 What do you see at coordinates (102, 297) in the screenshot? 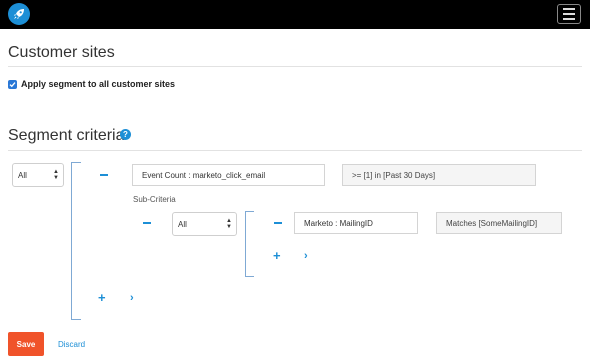
I see `add-criterion-icon: +` at bounding box center [102, 297].